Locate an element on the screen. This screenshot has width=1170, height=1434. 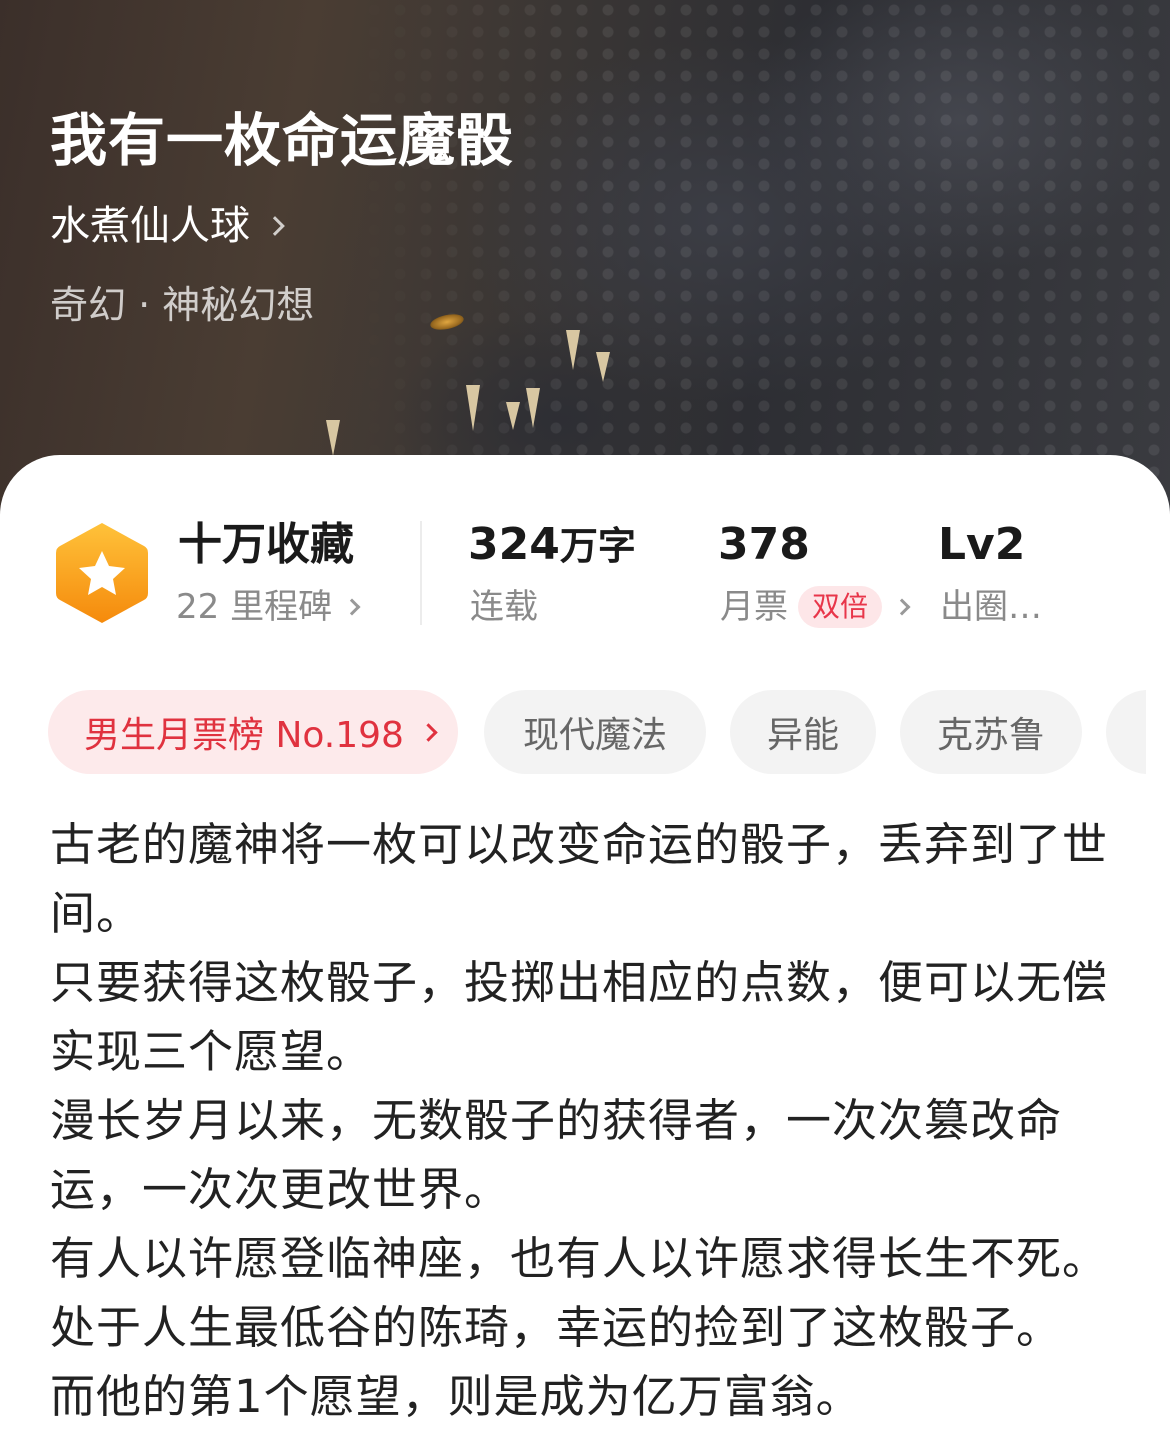
favorites-count: 十万收藏 is located at coordinates (266, 544).